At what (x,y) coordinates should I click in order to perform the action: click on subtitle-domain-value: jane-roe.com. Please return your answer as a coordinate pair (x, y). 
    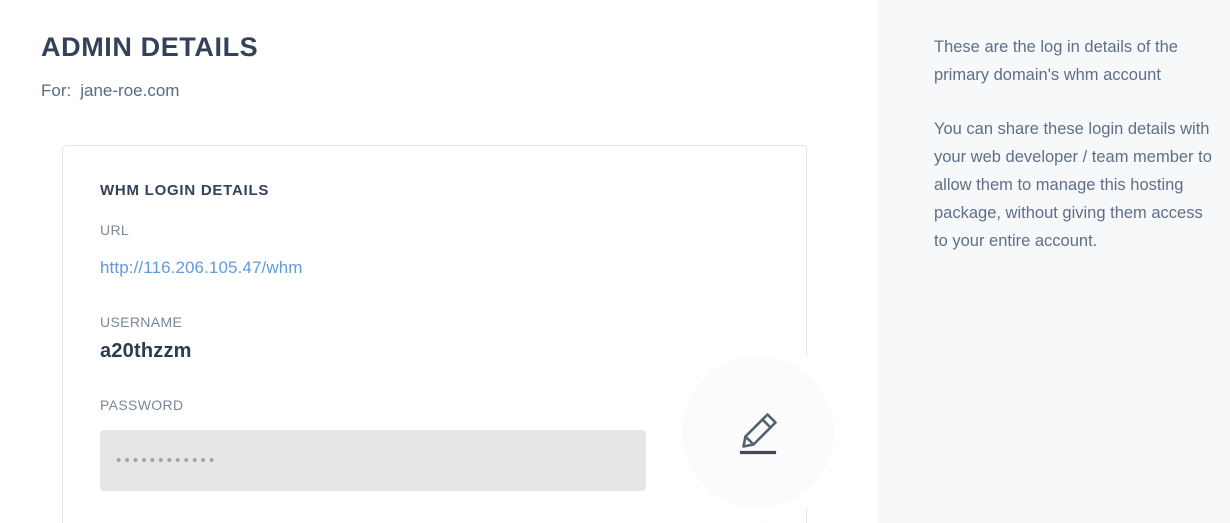
    Looking at the image, I should click on (130, 90).